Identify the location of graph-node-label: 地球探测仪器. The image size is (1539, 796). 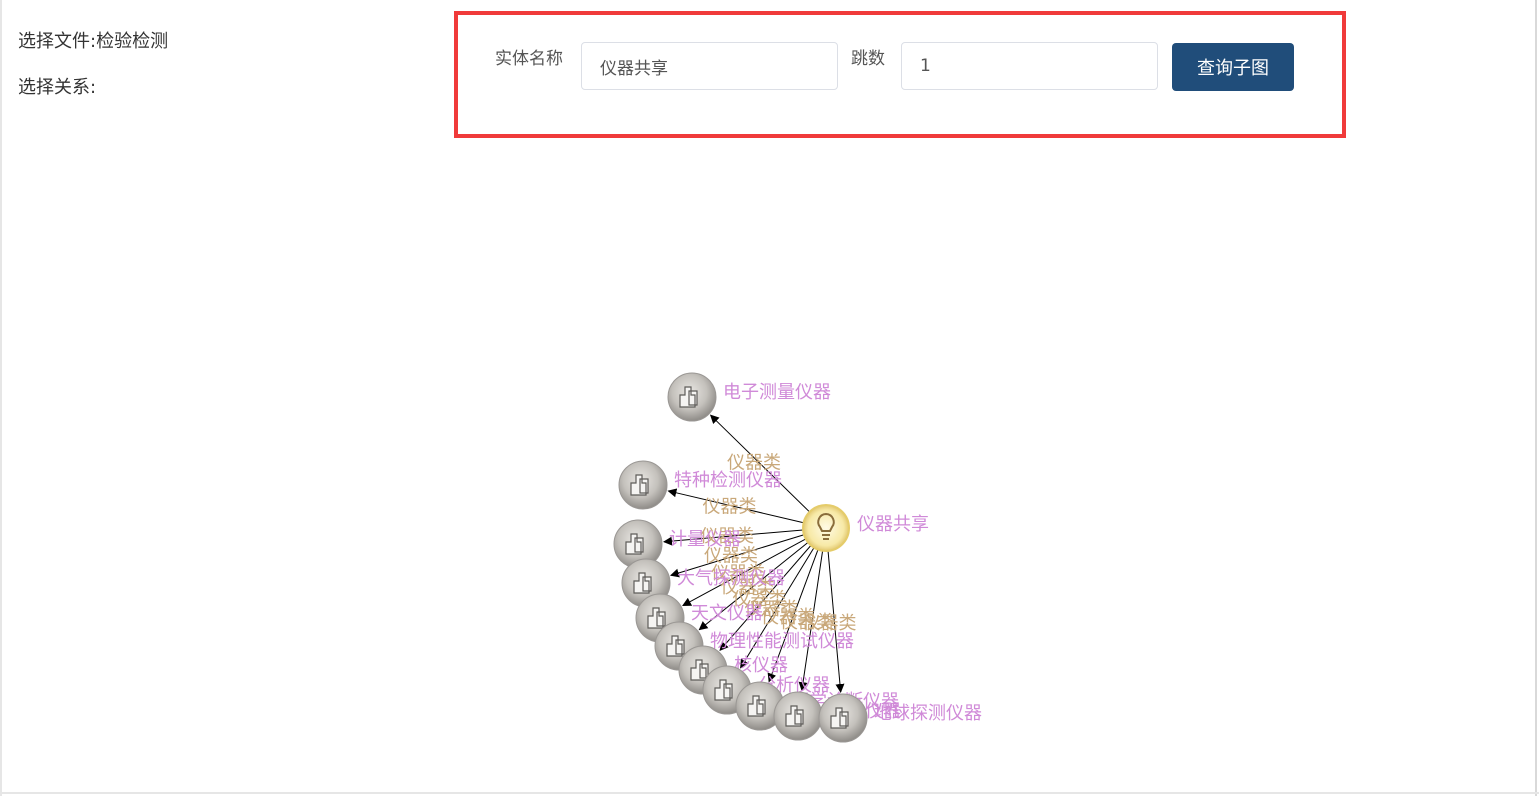
(928, 713).